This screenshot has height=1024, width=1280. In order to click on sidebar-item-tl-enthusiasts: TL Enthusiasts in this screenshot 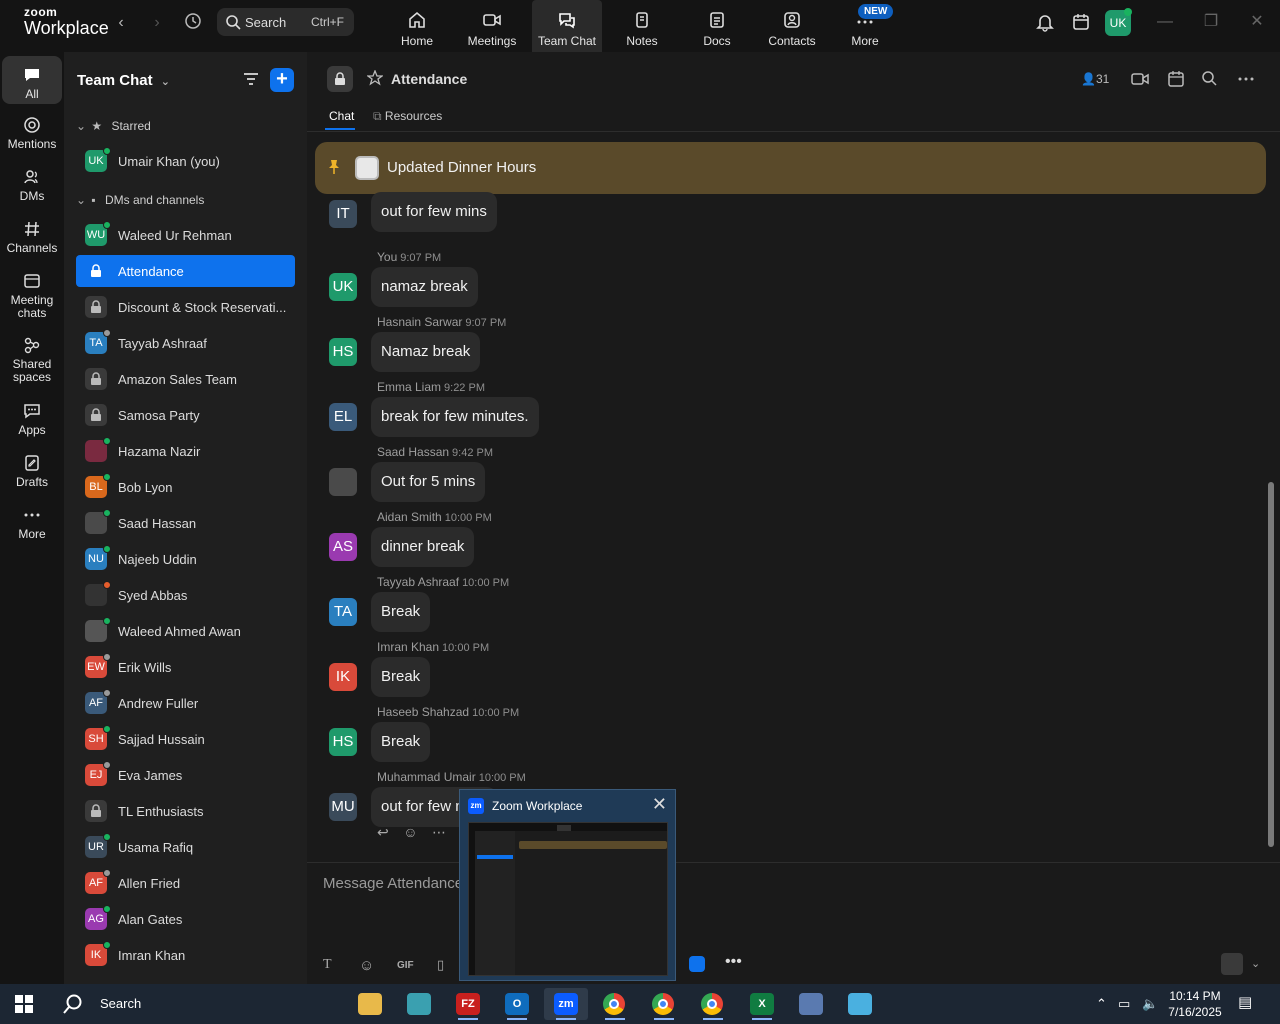, I will do `click(185, 811)`.